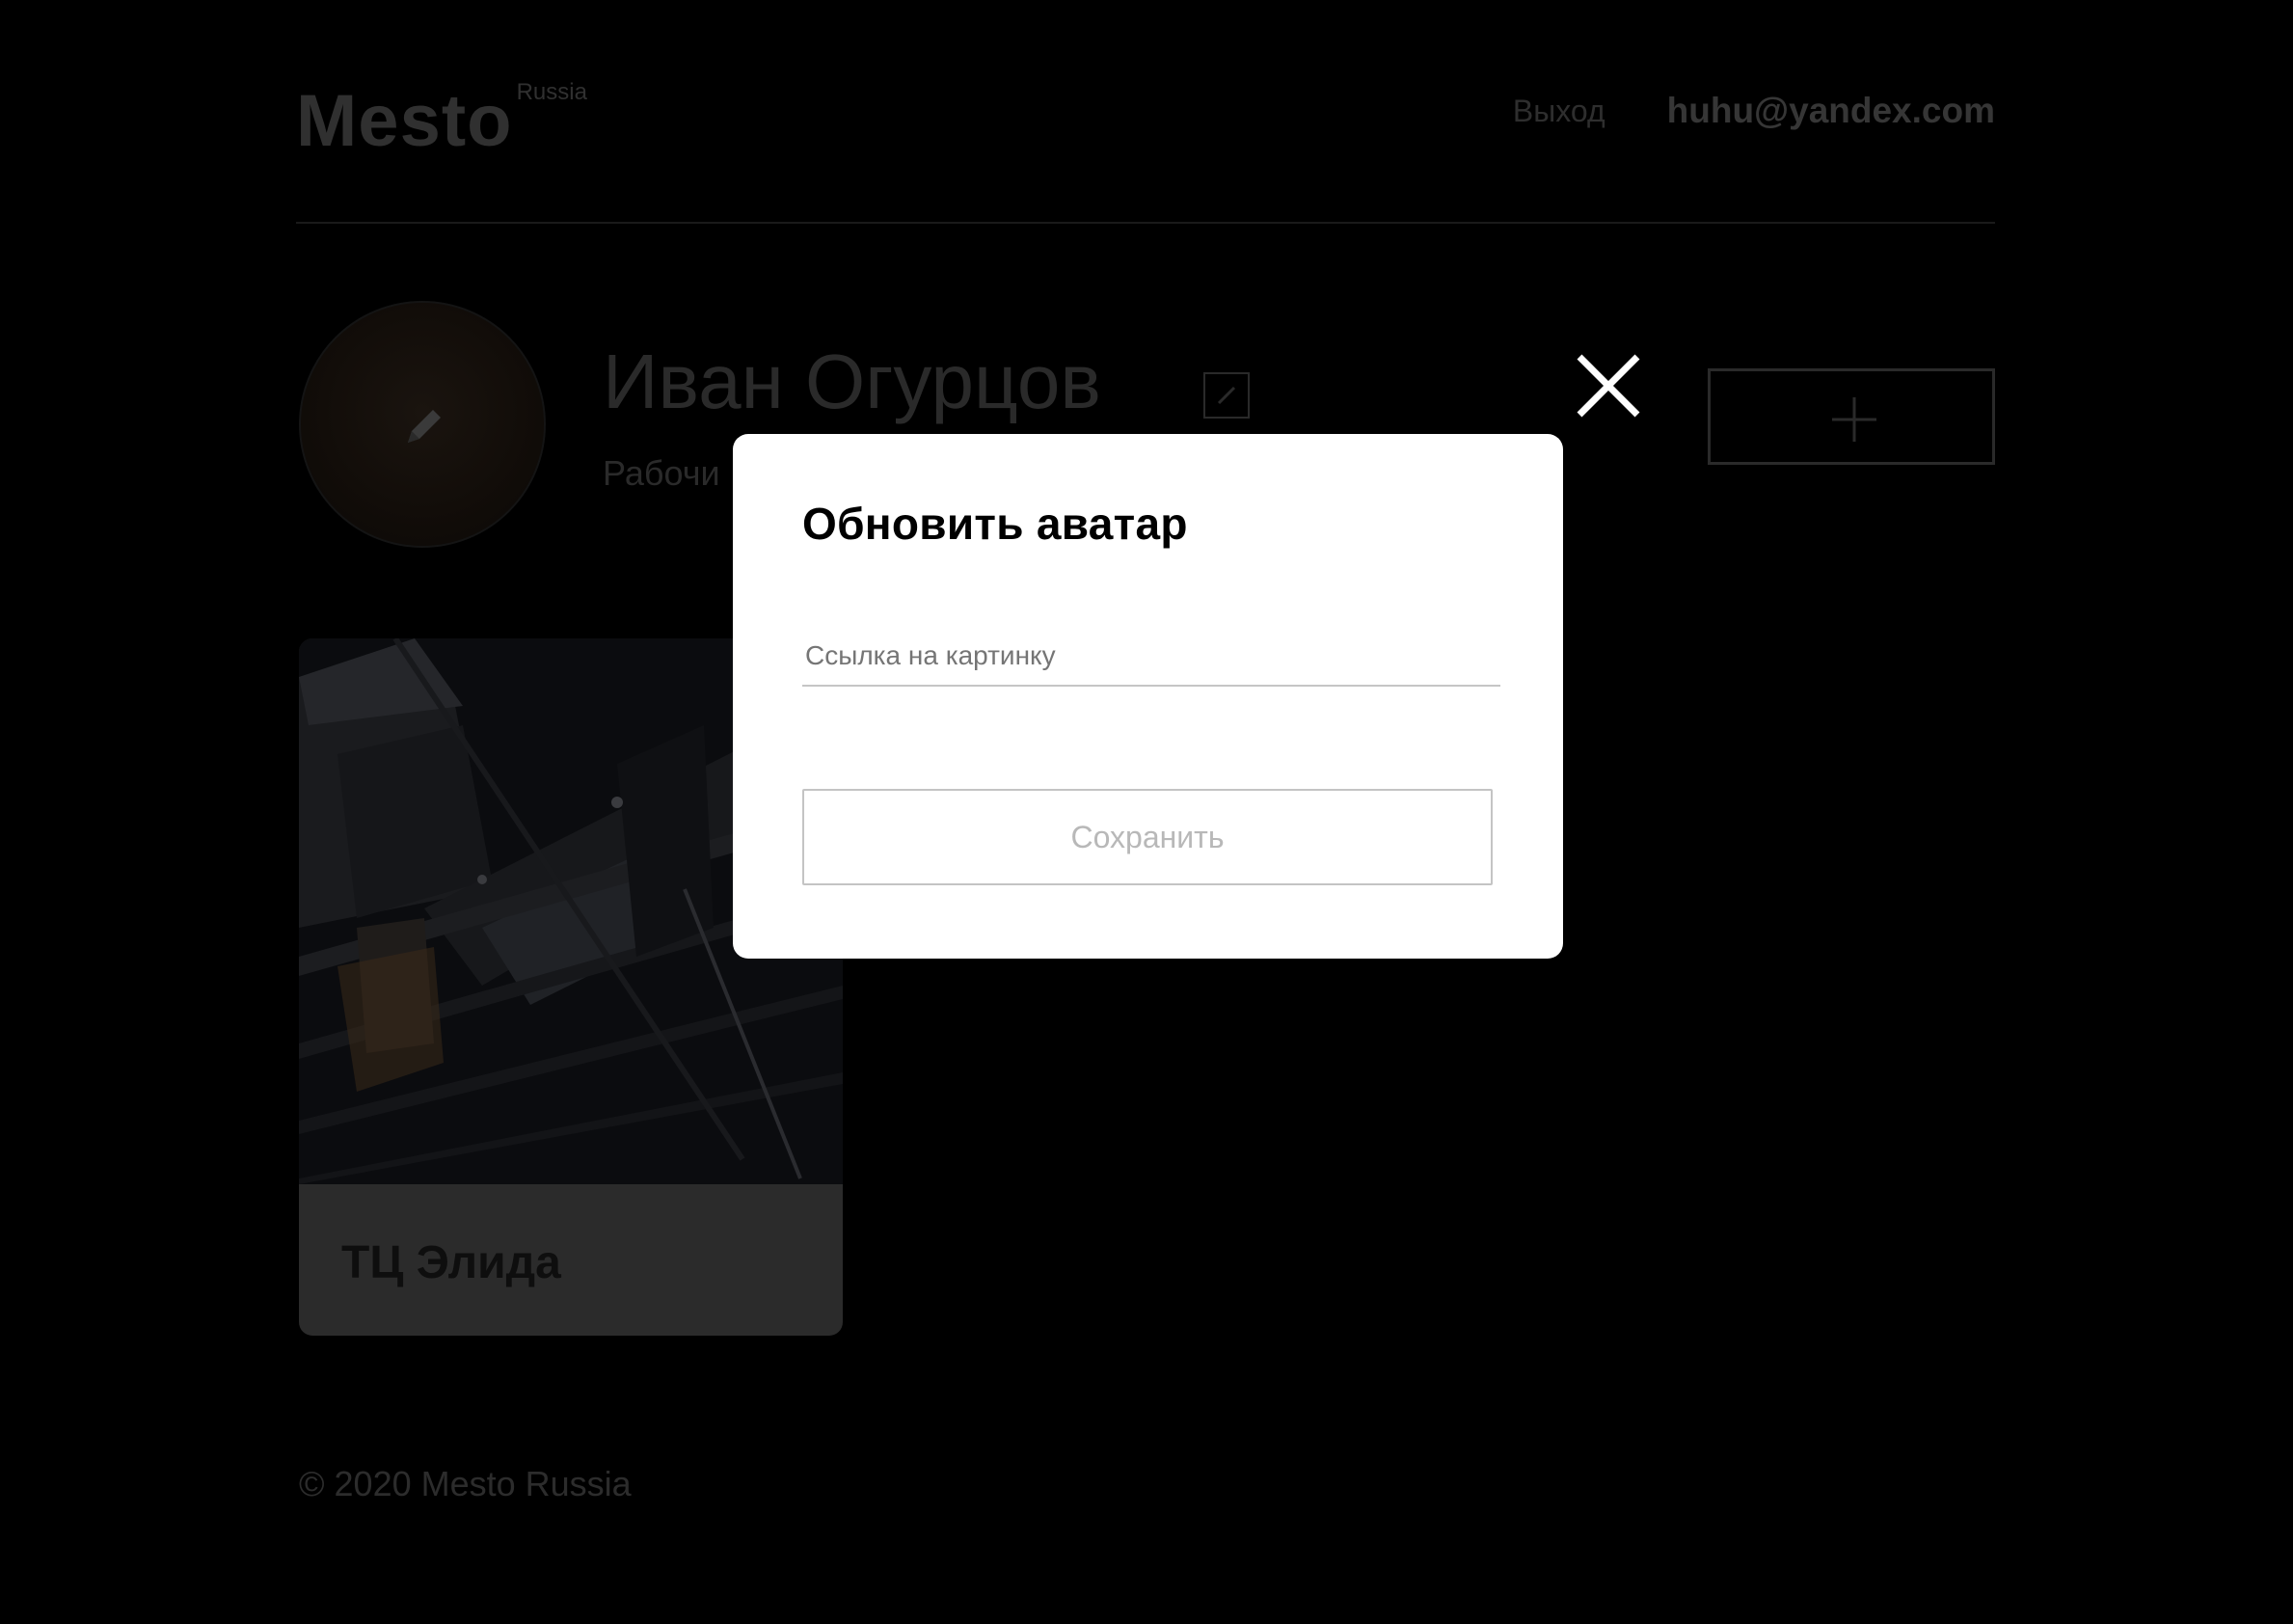 The width and height of the screenshot is (2293, 1624). Describe the element at coordinates (995, 524) in the screenshot. I see `popup-title: Обновить аватар` at that location.